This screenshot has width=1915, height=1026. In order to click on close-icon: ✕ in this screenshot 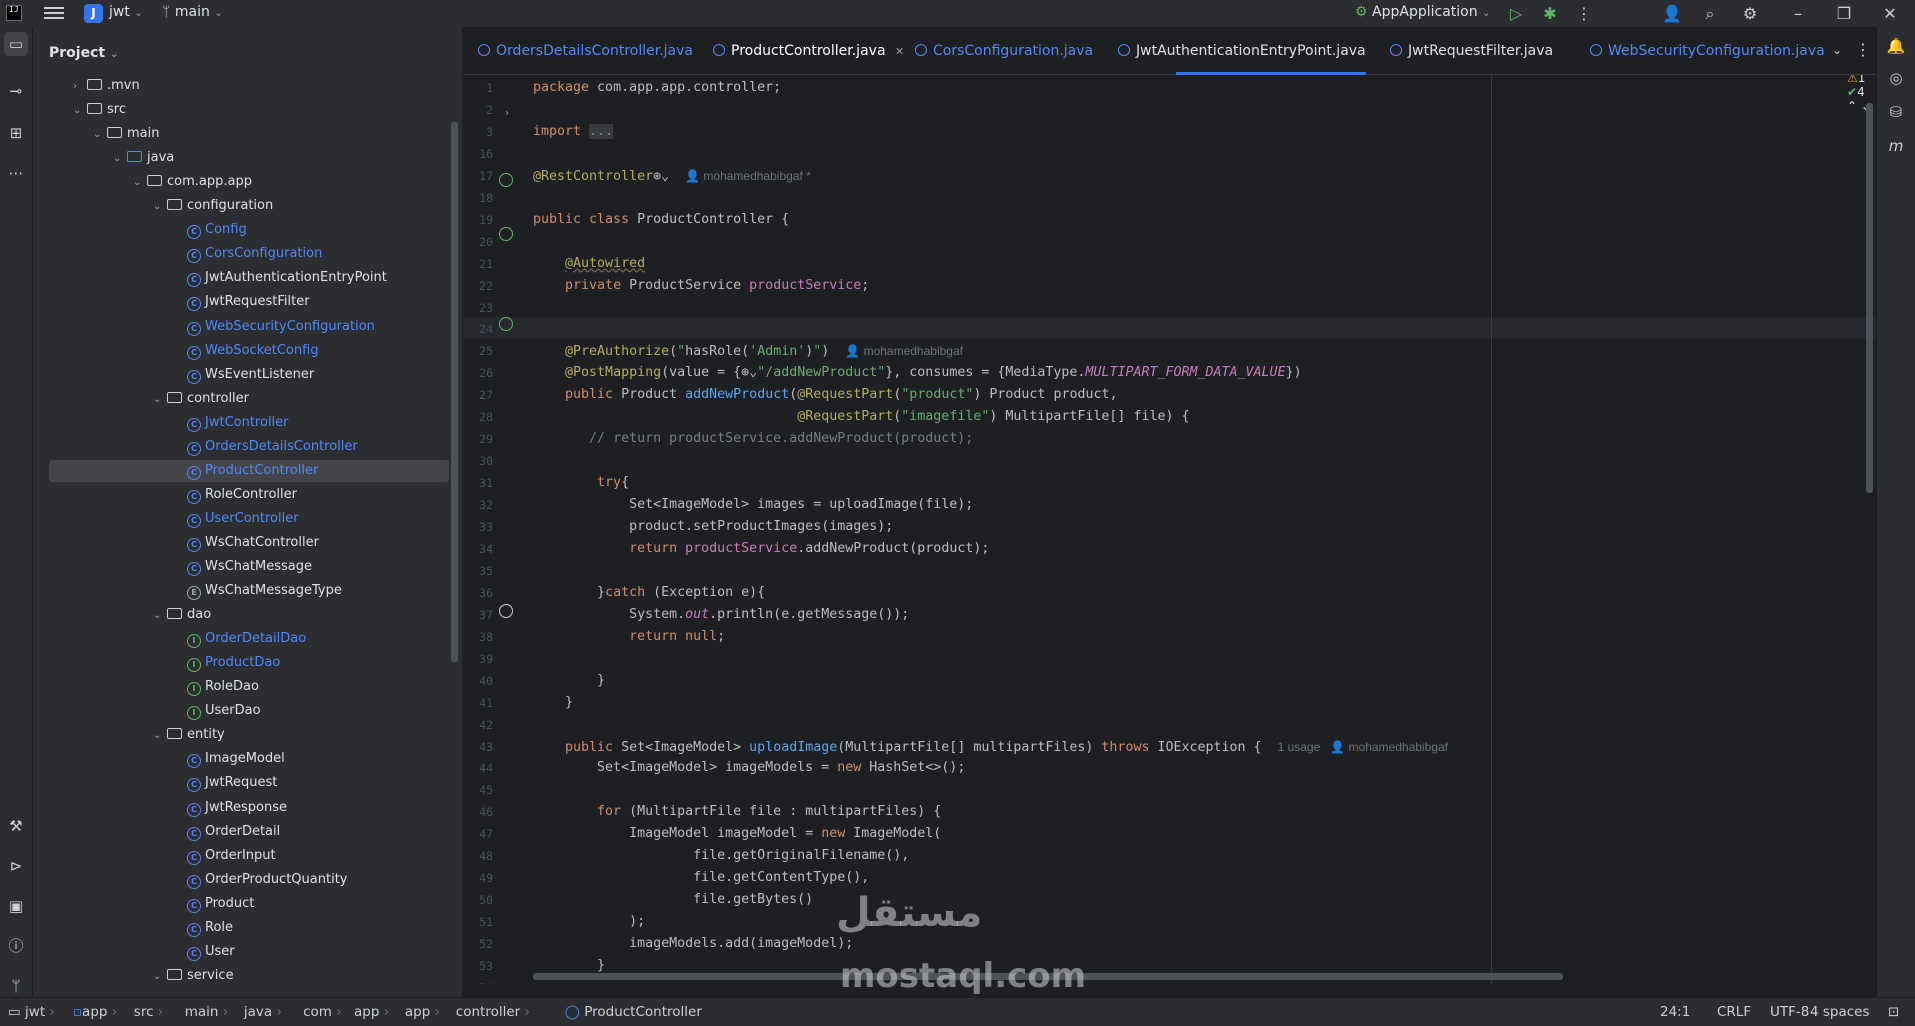, I will do `click(1890, 14)`.